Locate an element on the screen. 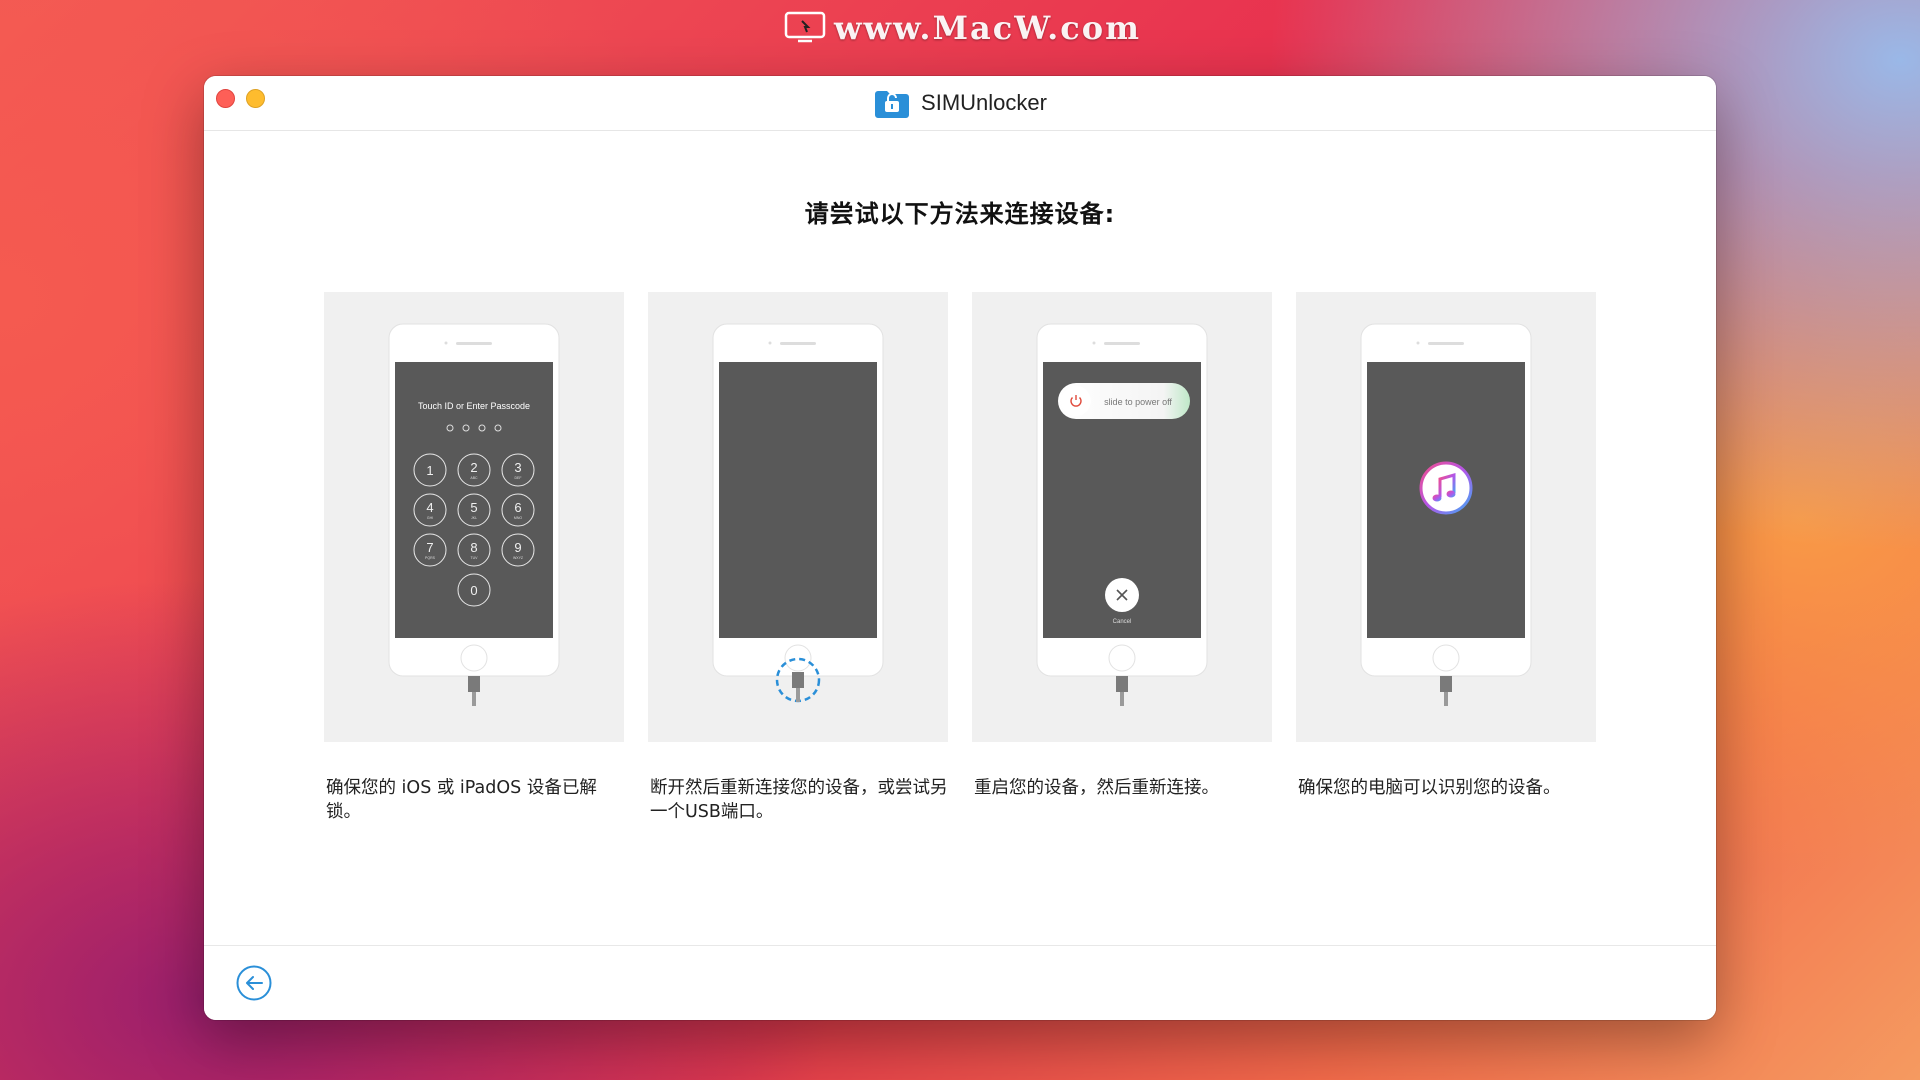  caption-reconnect: 断开然后重新连接您的设备，或尝试另一个USB端口。 is located at coordinates (799, 800).